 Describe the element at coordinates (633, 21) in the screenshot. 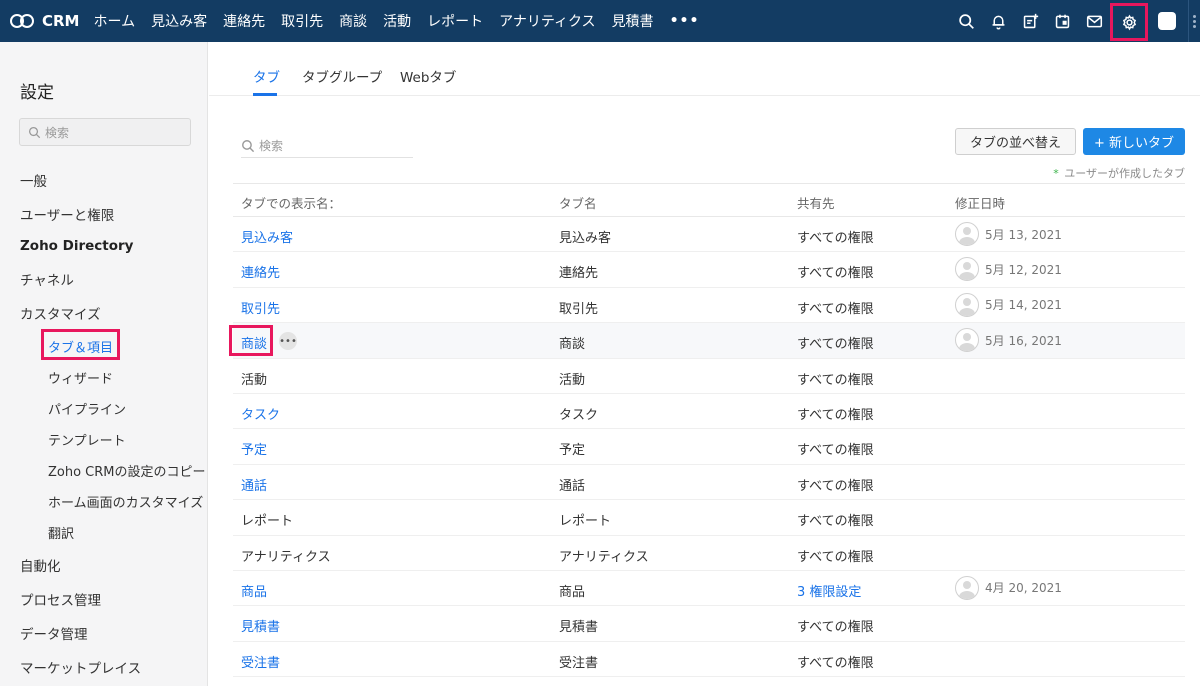

I see `nav-quotes: 見積書` at that location.